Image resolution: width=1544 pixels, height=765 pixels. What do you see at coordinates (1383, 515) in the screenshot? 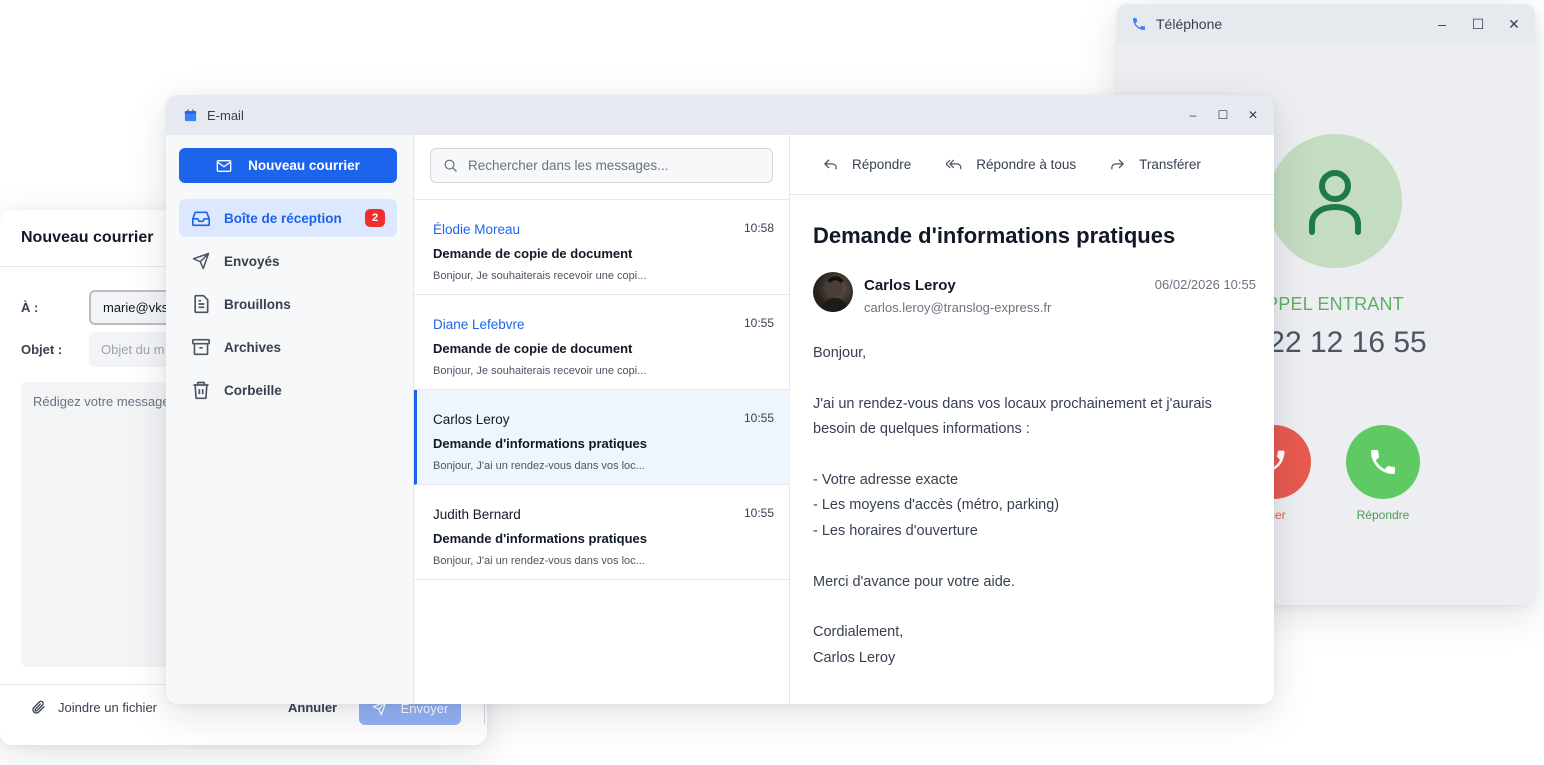
I see `answer-call-label: Répondre` at bounding box center [1383, 515].